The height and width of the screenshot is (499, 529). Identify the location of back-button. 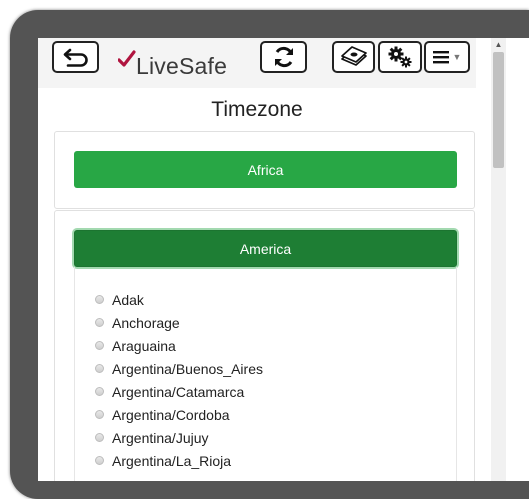
(75, 57).